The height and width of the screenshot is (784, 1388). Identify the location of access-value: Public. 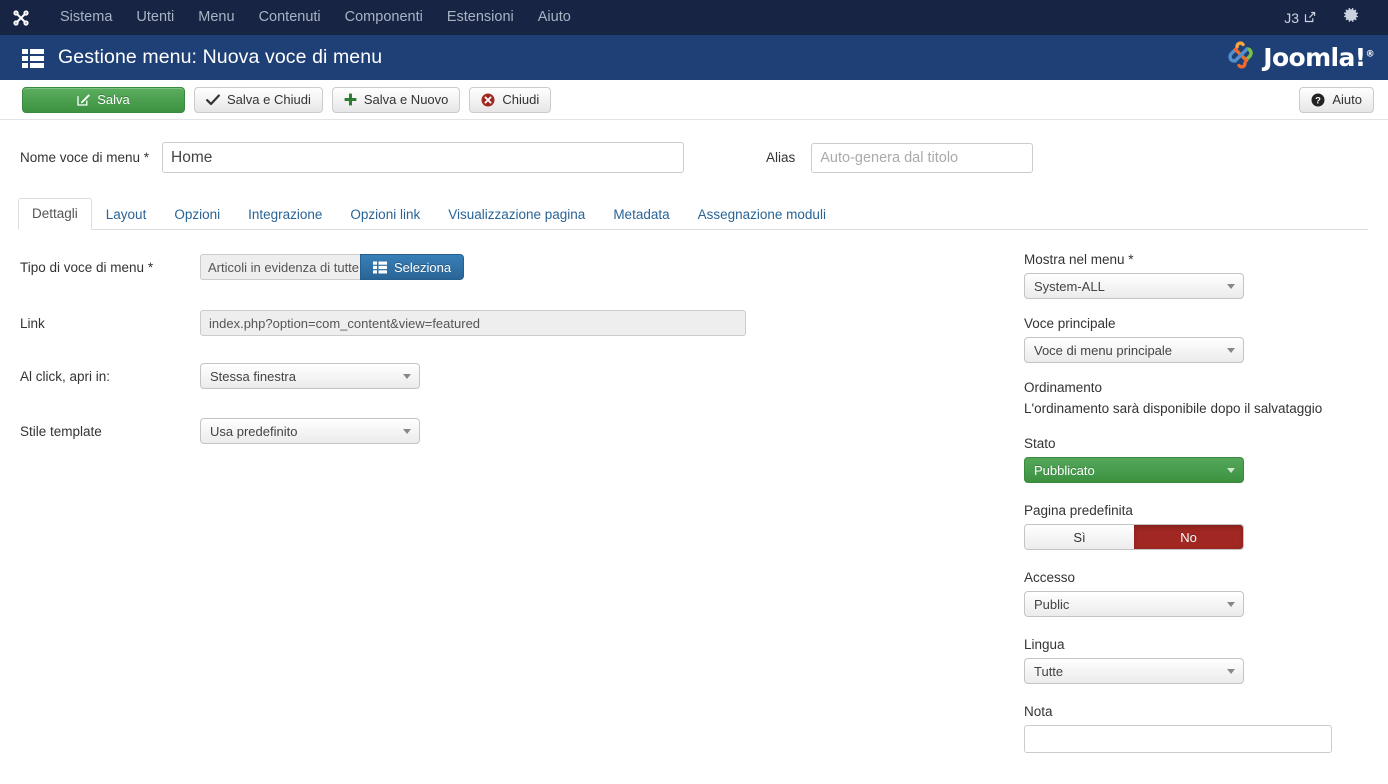
(1052, 604).